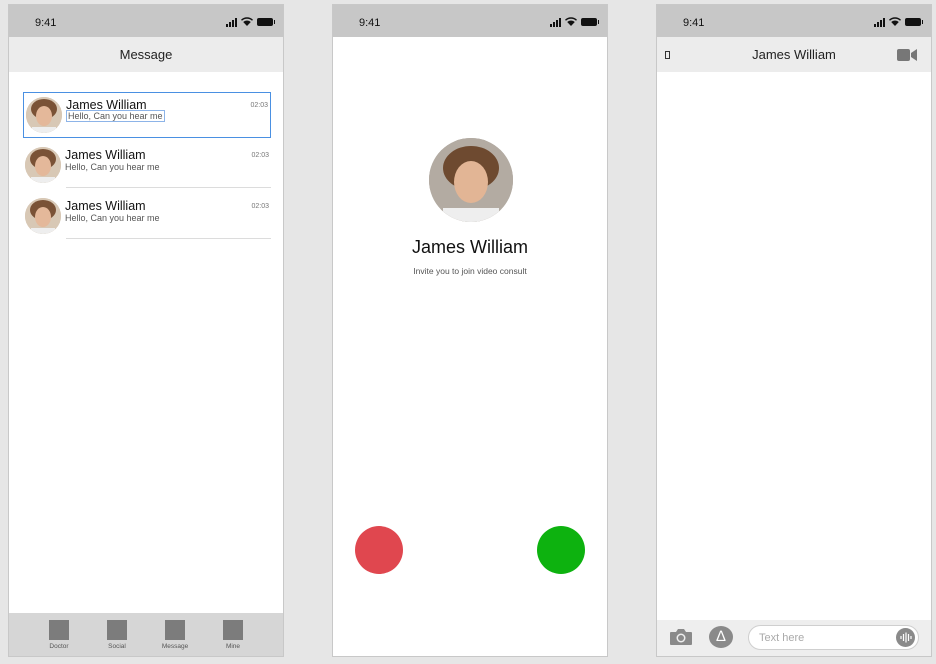 The height and width of the screenshot is (664, 936). I want to click on tab-social: Social, so click(117, 635).